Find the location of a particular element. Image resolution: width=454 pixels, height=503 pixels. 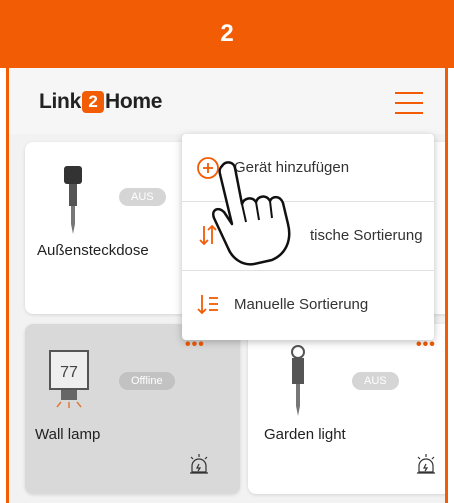

svg-text: 77 is located at coordinates (69, 372).